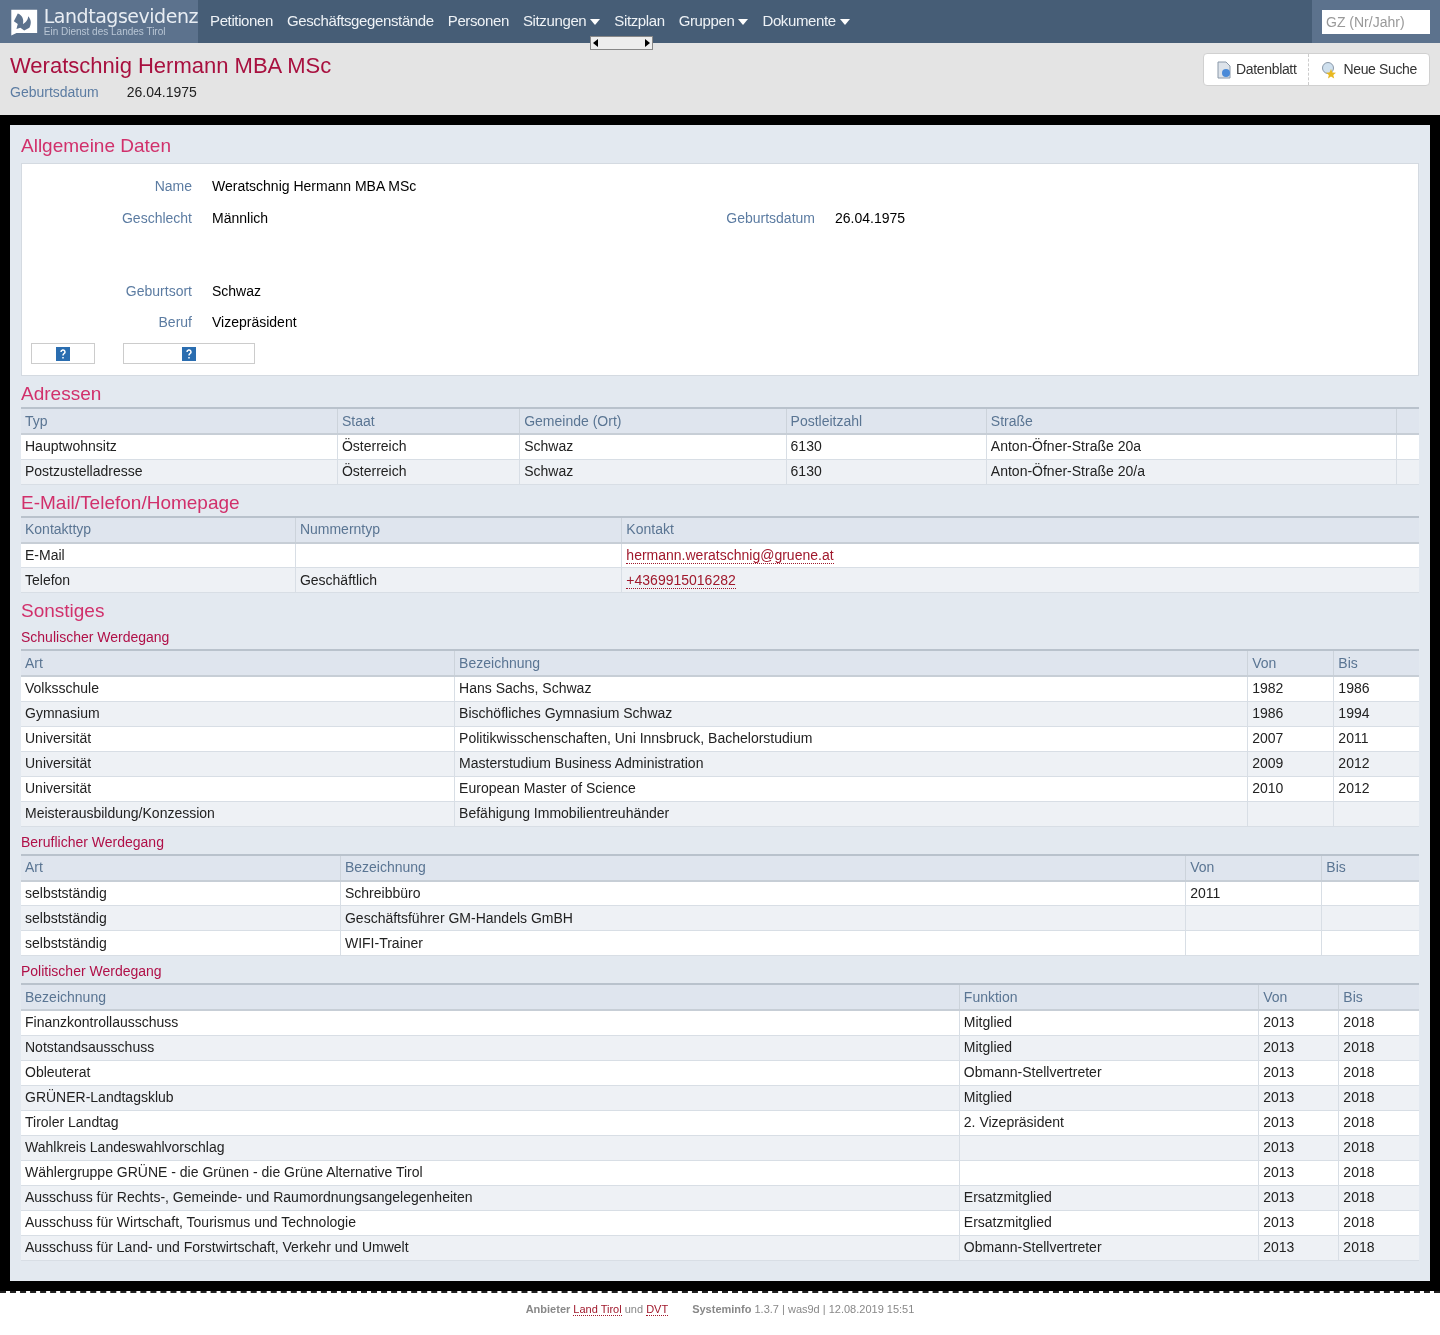 This screenshot has width=1440, height=1335. I want to click on provider-text: Anbieter Land Tirol und DVT, so click(597, 1309).